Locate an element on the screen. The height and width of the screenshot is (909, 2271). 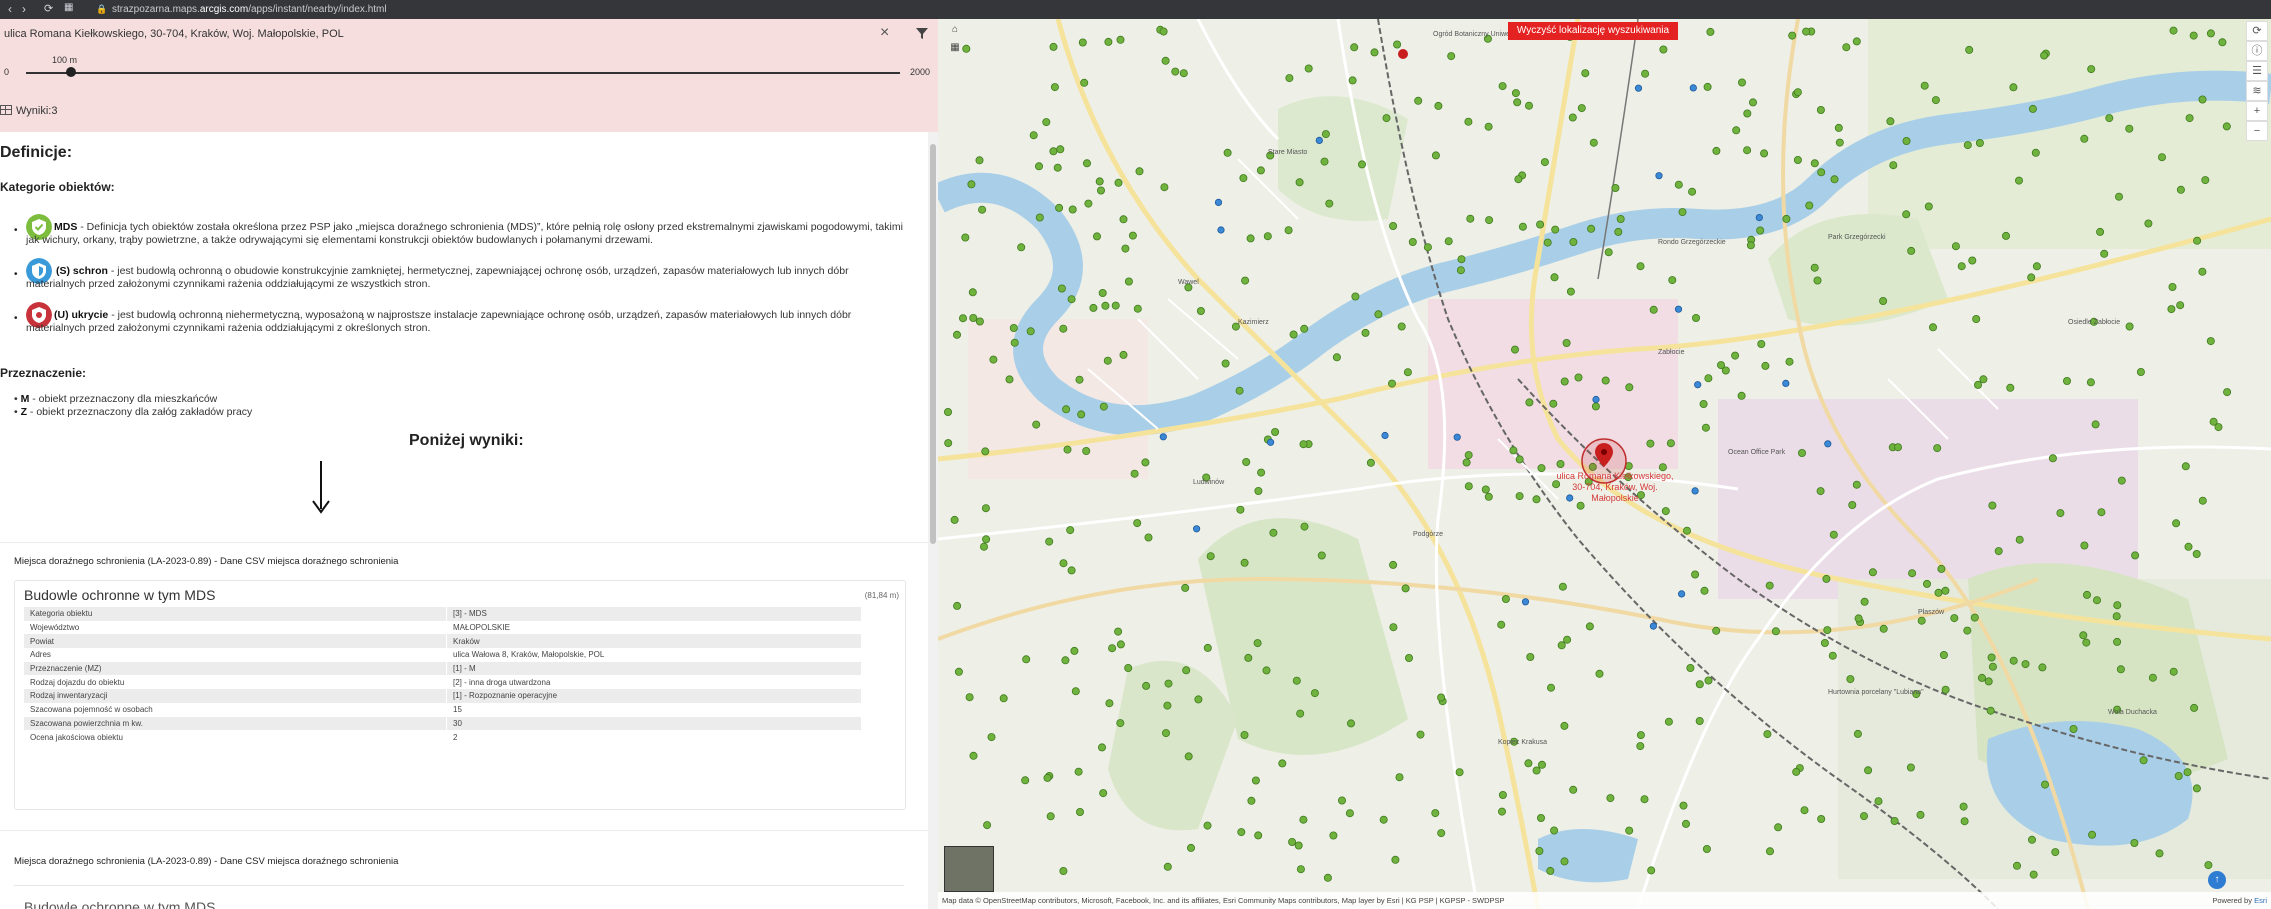
clear-search-icon: × is located at coordinates (884, 33).